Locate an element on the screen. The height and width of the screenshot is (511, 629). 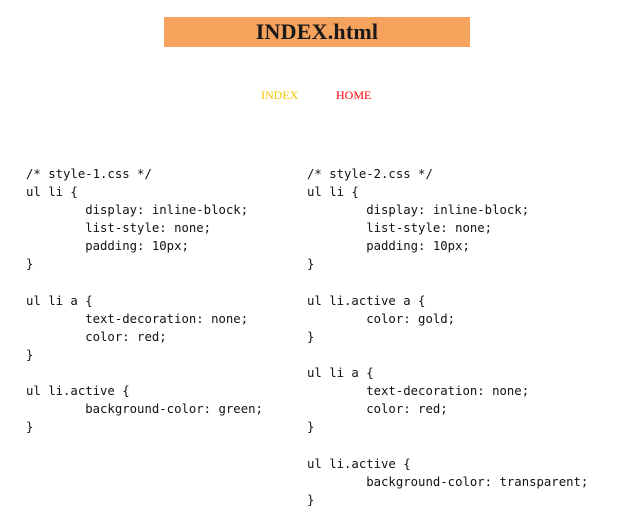
nav-link-index: INDEX is located at coordinates (279, 95).